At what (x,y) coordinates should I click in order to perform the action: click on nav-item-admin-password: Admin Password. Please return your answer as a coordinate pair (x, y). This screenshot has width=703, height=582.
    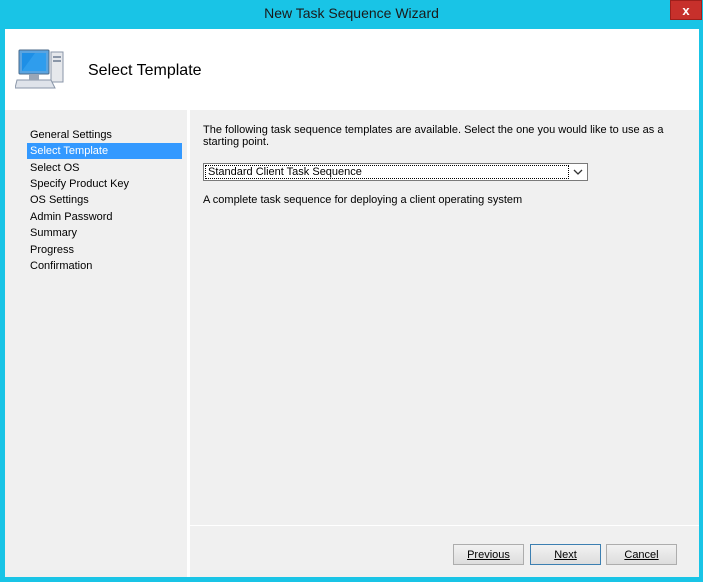
    Looking at the image, I should click on (104, 217).